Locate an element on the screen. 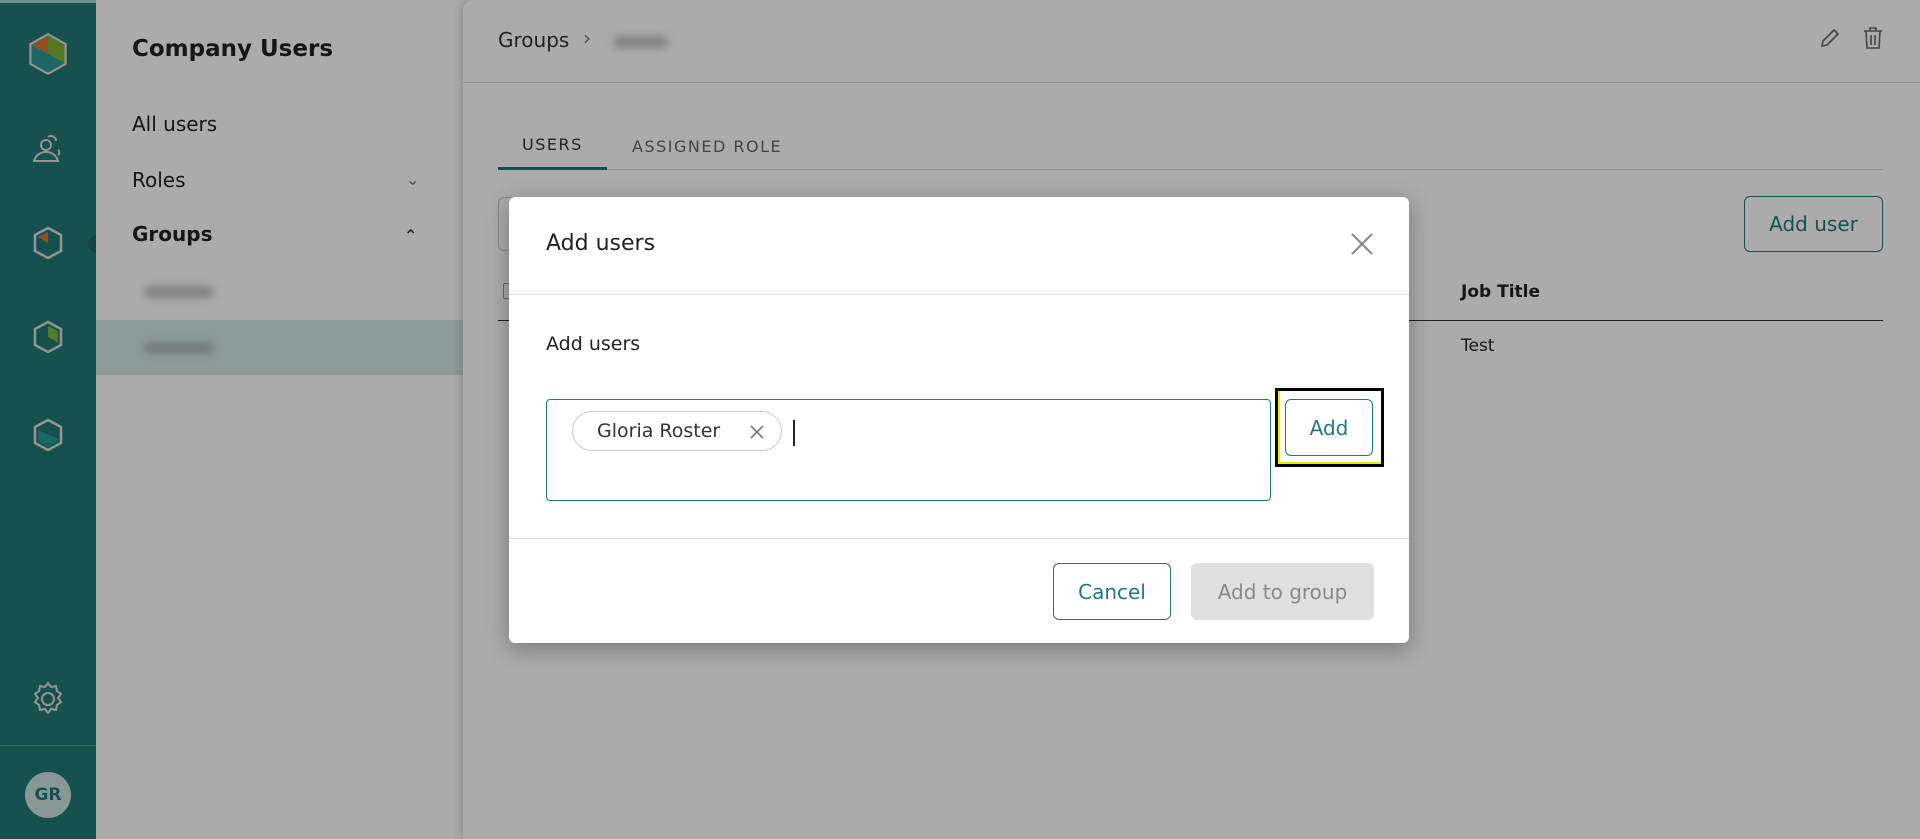  remove-chip-icon is located at coordinates (757, 432).